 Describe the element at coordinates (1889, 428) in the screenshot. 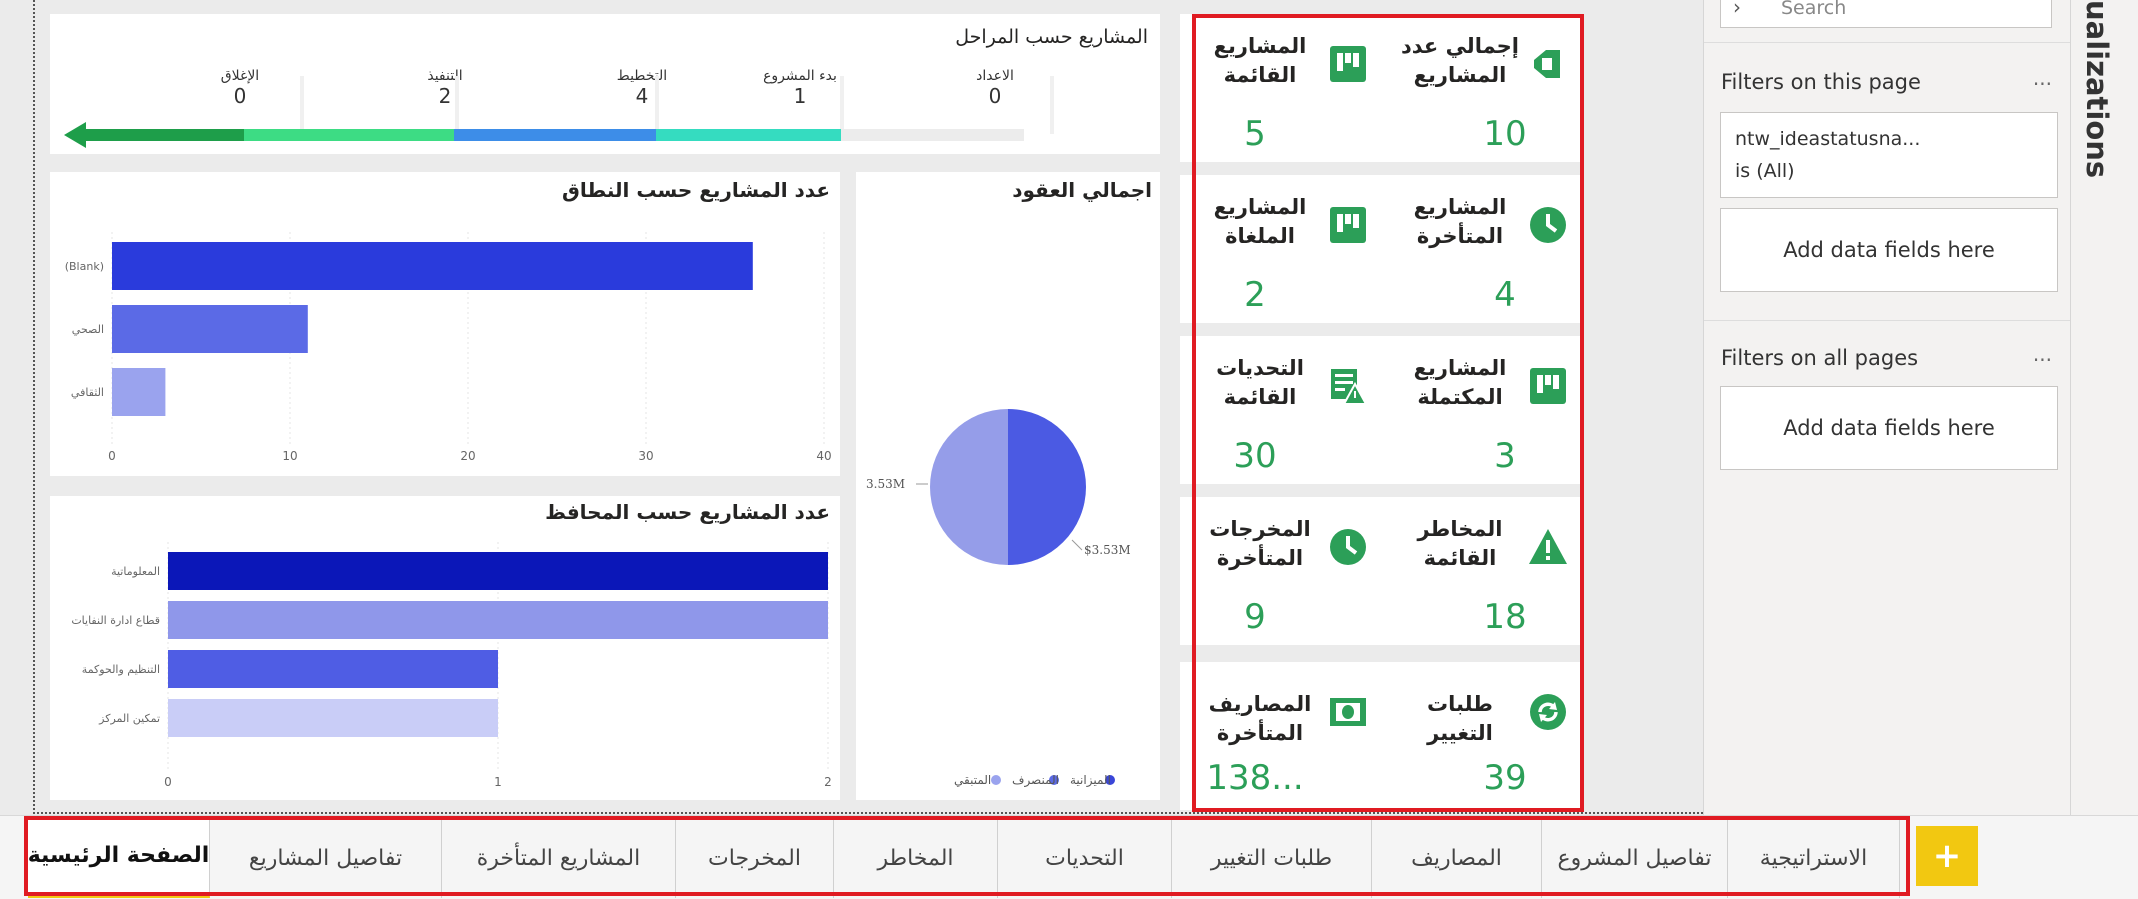

I see `add-data-fields-all: Add data fields here` at that location.